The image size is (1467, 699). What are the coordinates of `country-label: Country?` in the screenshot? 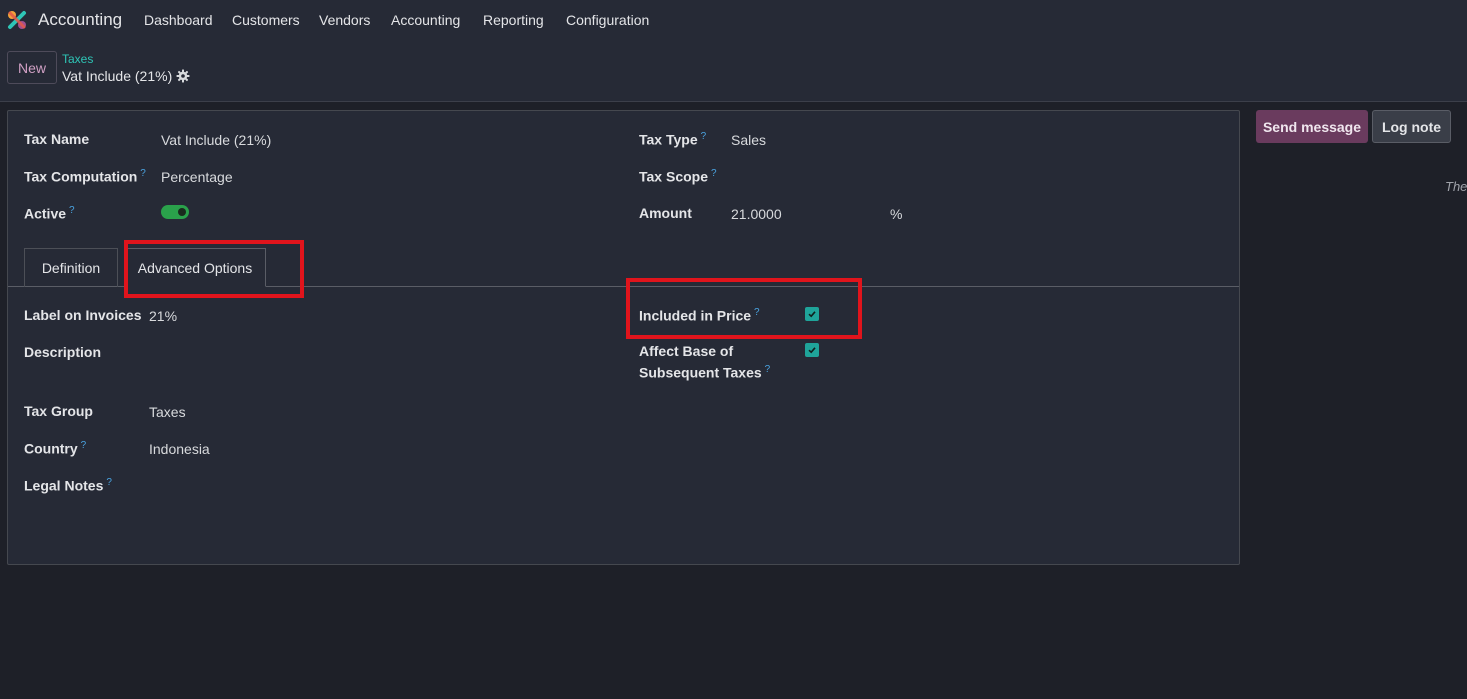 It's located at (55, 448).